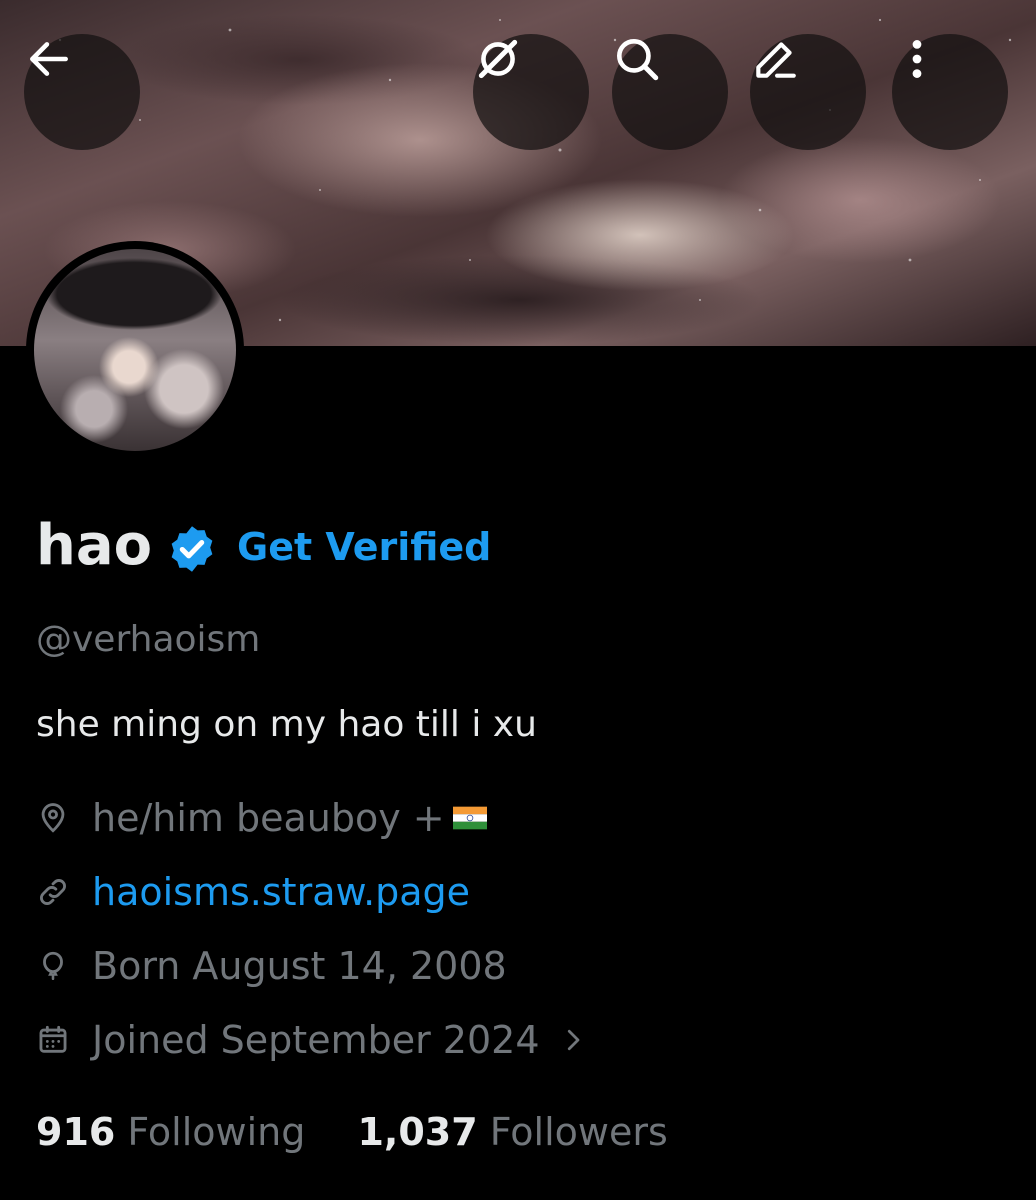 This screenshot has height=1200, width=1036. What do you see at coordinates (53, 818) in the screenshot?
I see `location-pin-icon` at bounding box center [53, 818].